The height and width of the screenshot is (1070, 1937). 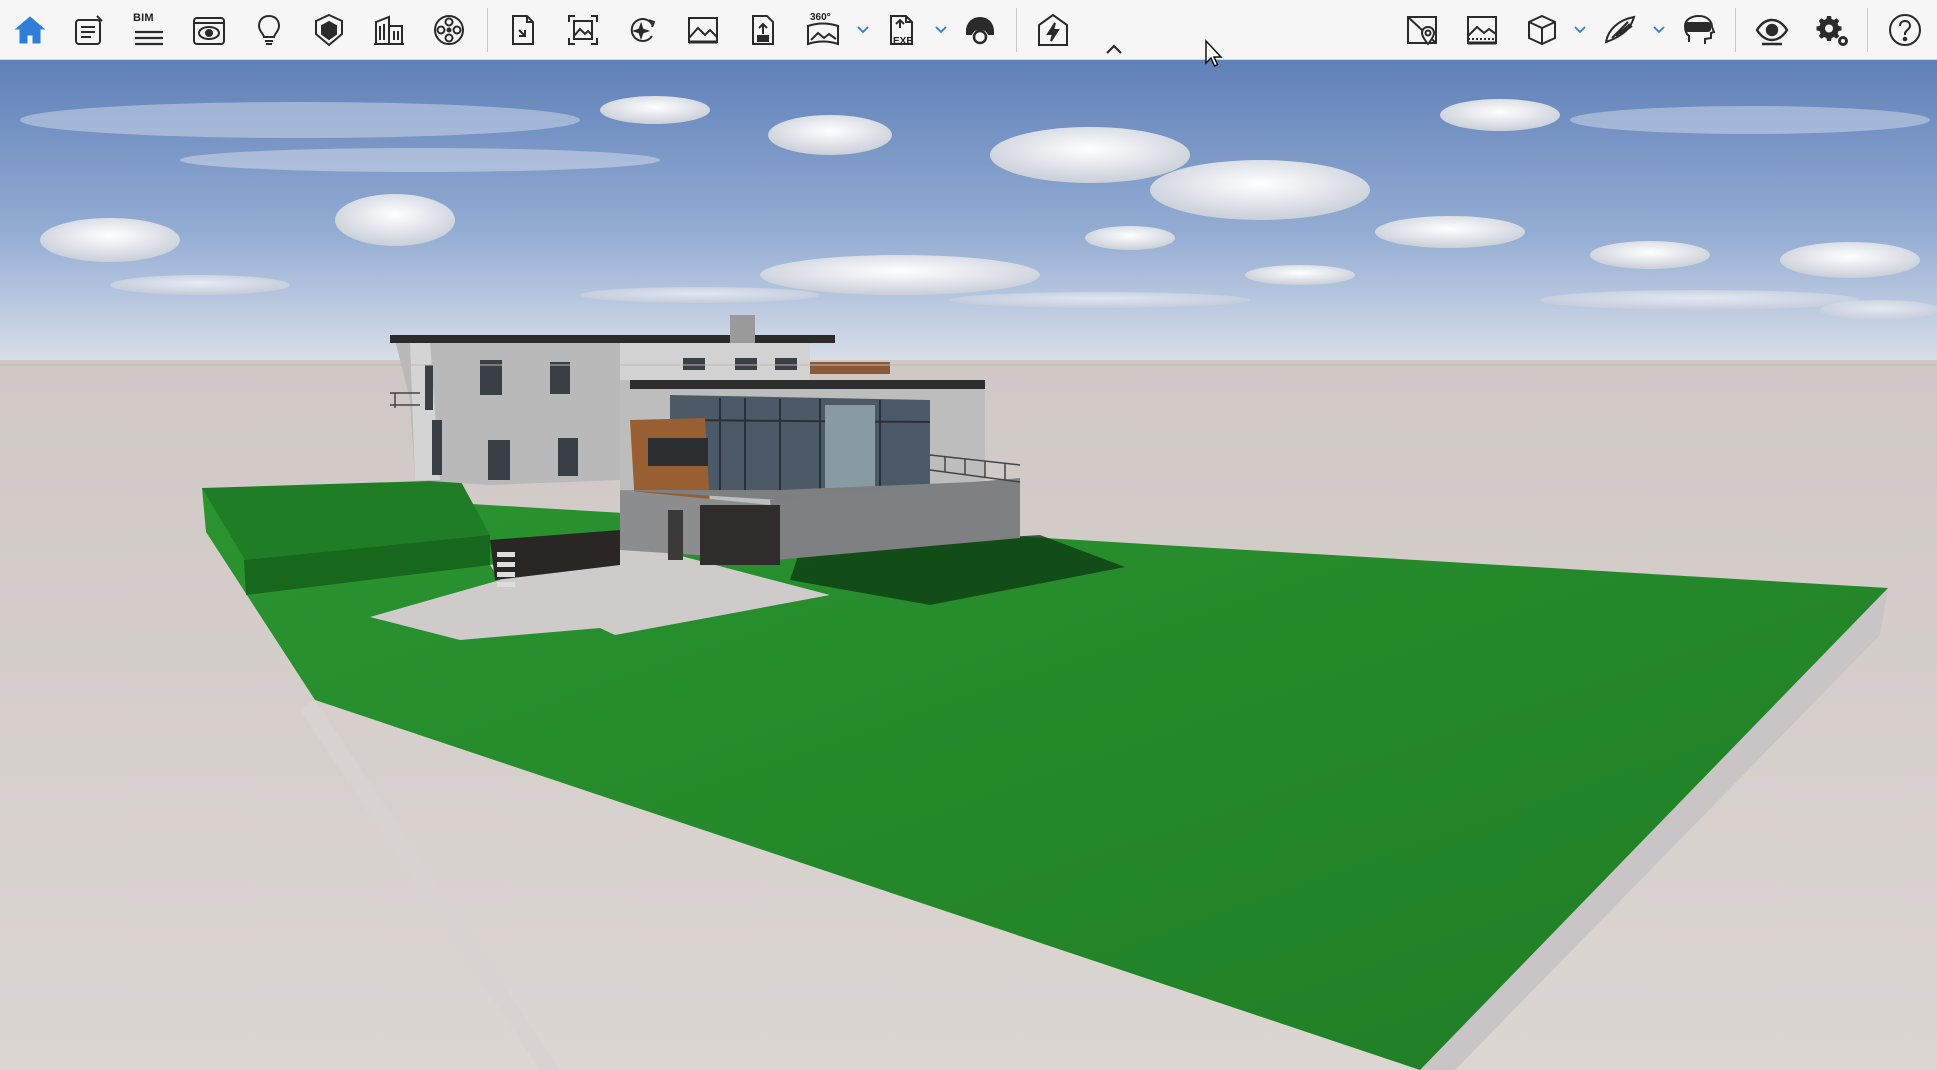 I want to click on visibility-button, so click(x=1772, y=30).